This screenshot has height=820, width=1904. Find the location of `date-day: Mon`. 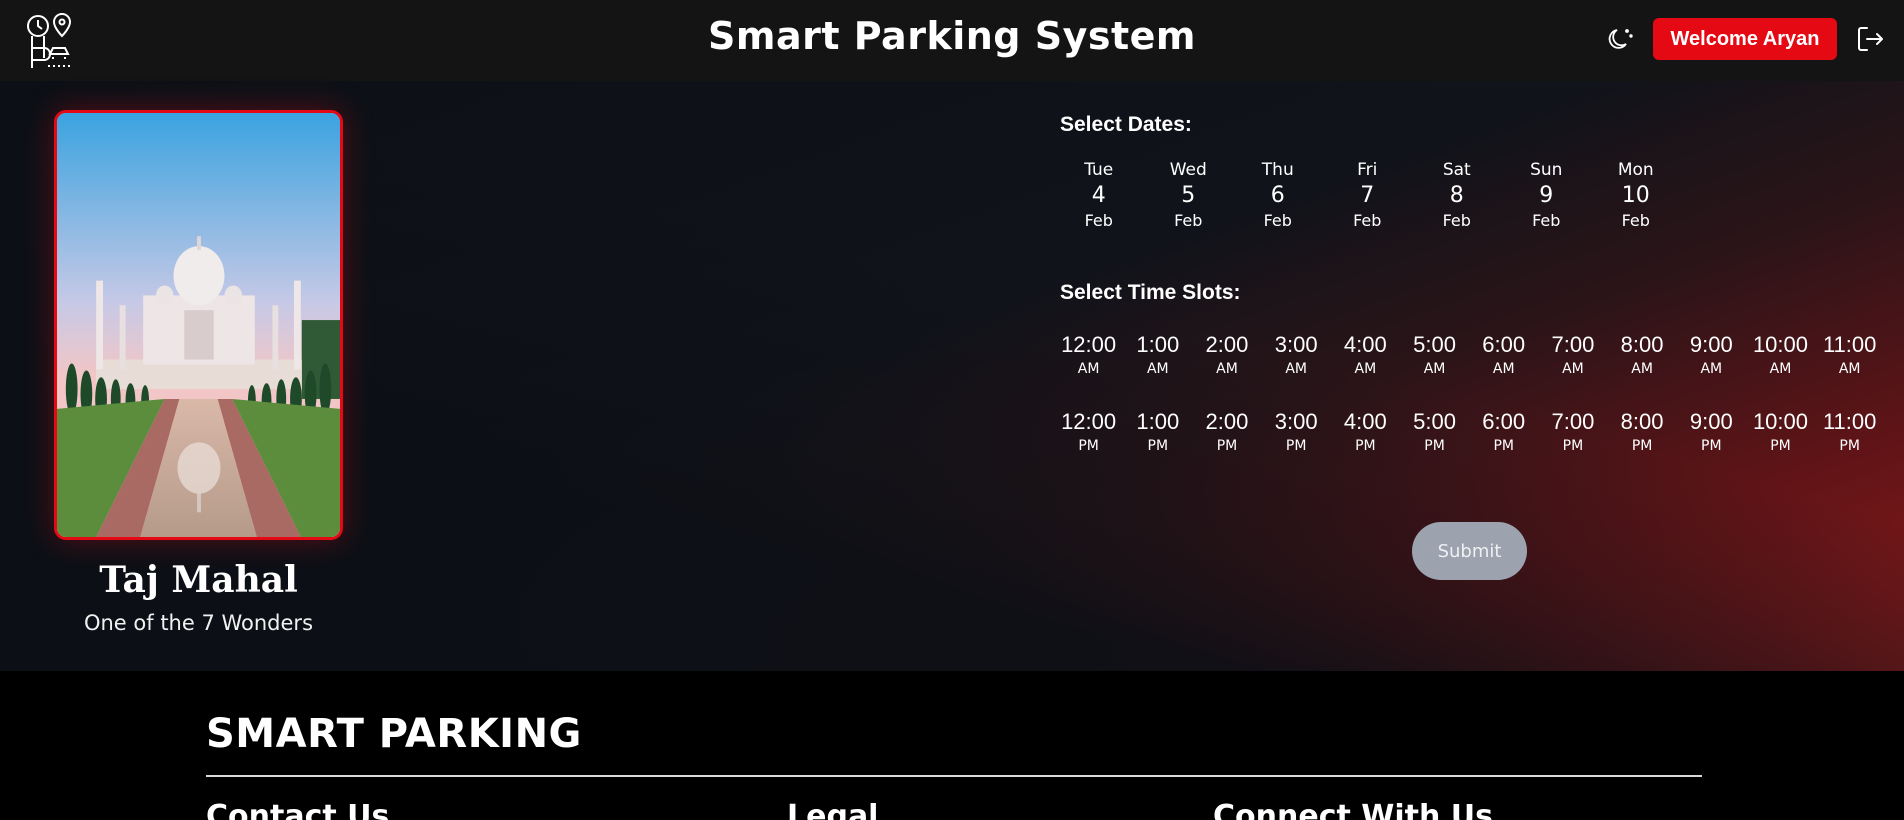

date-day: Mon is located at coordinates (1635, 170).